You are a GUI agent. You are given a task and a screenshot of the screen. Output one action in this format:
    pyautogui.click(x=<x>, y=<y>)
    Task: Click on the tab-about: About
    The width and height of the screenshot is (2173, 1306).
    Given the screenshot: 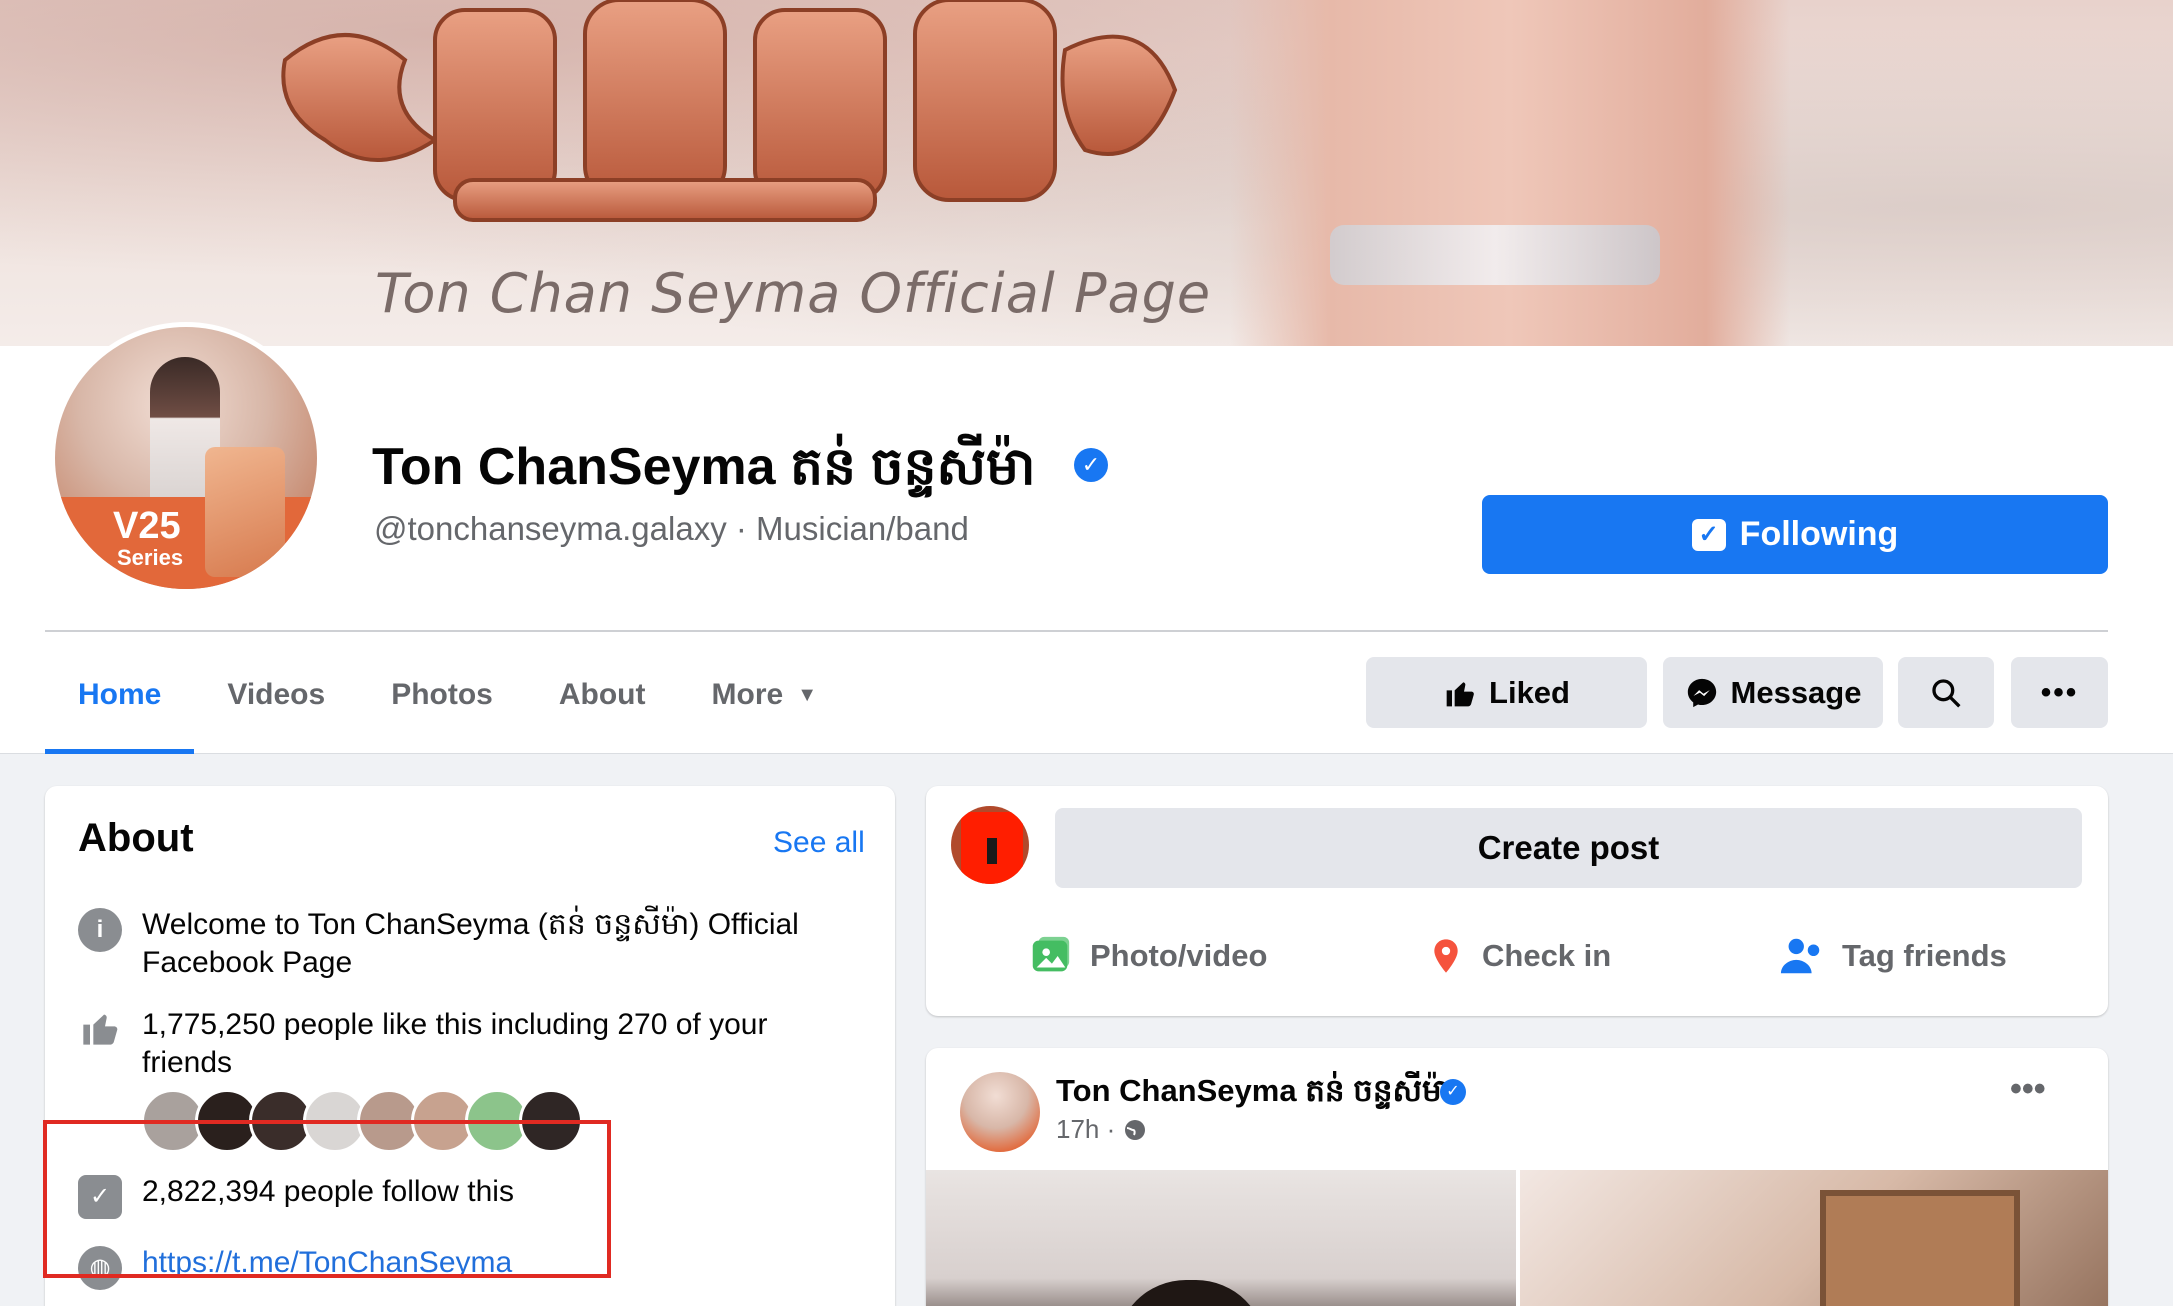 What is the action you would take?
    pyautogui.click(x=602, y=695)
    